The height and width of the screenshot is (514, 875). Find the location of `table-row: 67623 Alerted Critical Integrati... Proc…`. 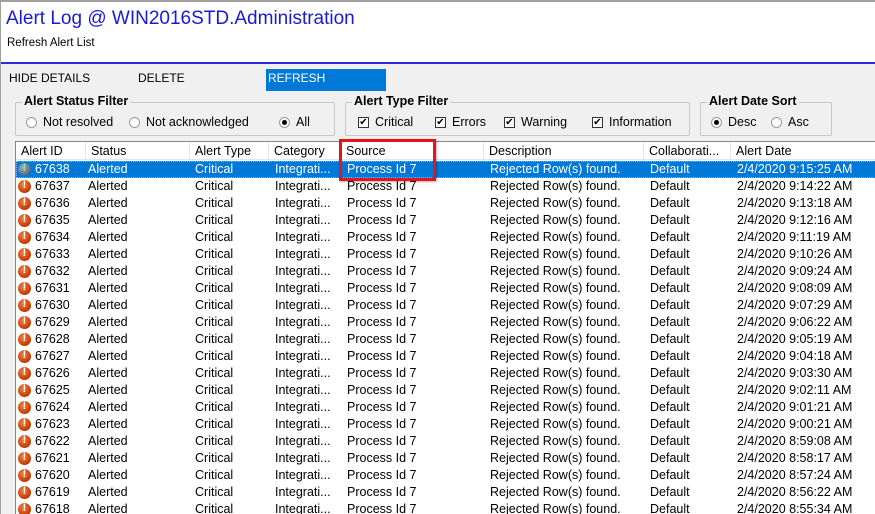

table-row: 67623 Alerted Critical Integrati... Proc… is located at coordinates (445, 424).